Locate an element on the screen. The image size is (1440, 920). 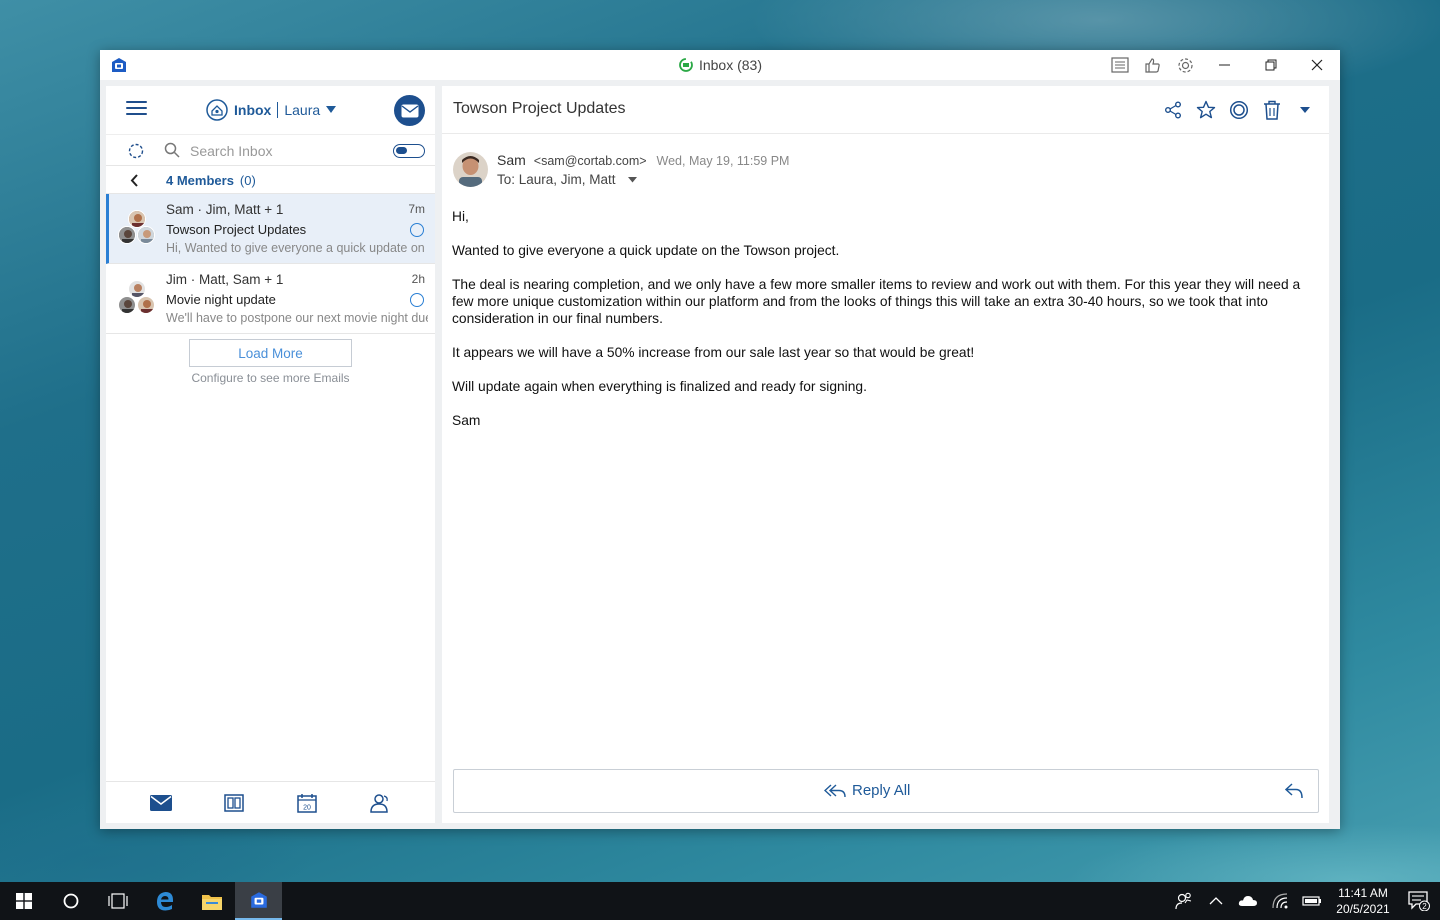
inbox-icon is located at coordinates (217, 110).